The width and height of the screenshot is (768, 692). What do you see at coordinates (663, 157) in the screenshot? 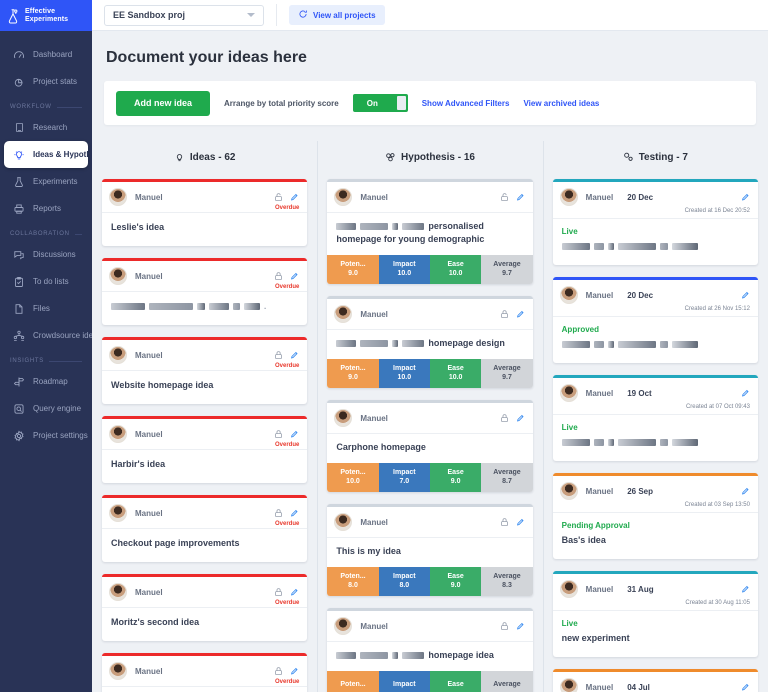
I see `column-title: Testing - 7` at bounding box center [663, 157].